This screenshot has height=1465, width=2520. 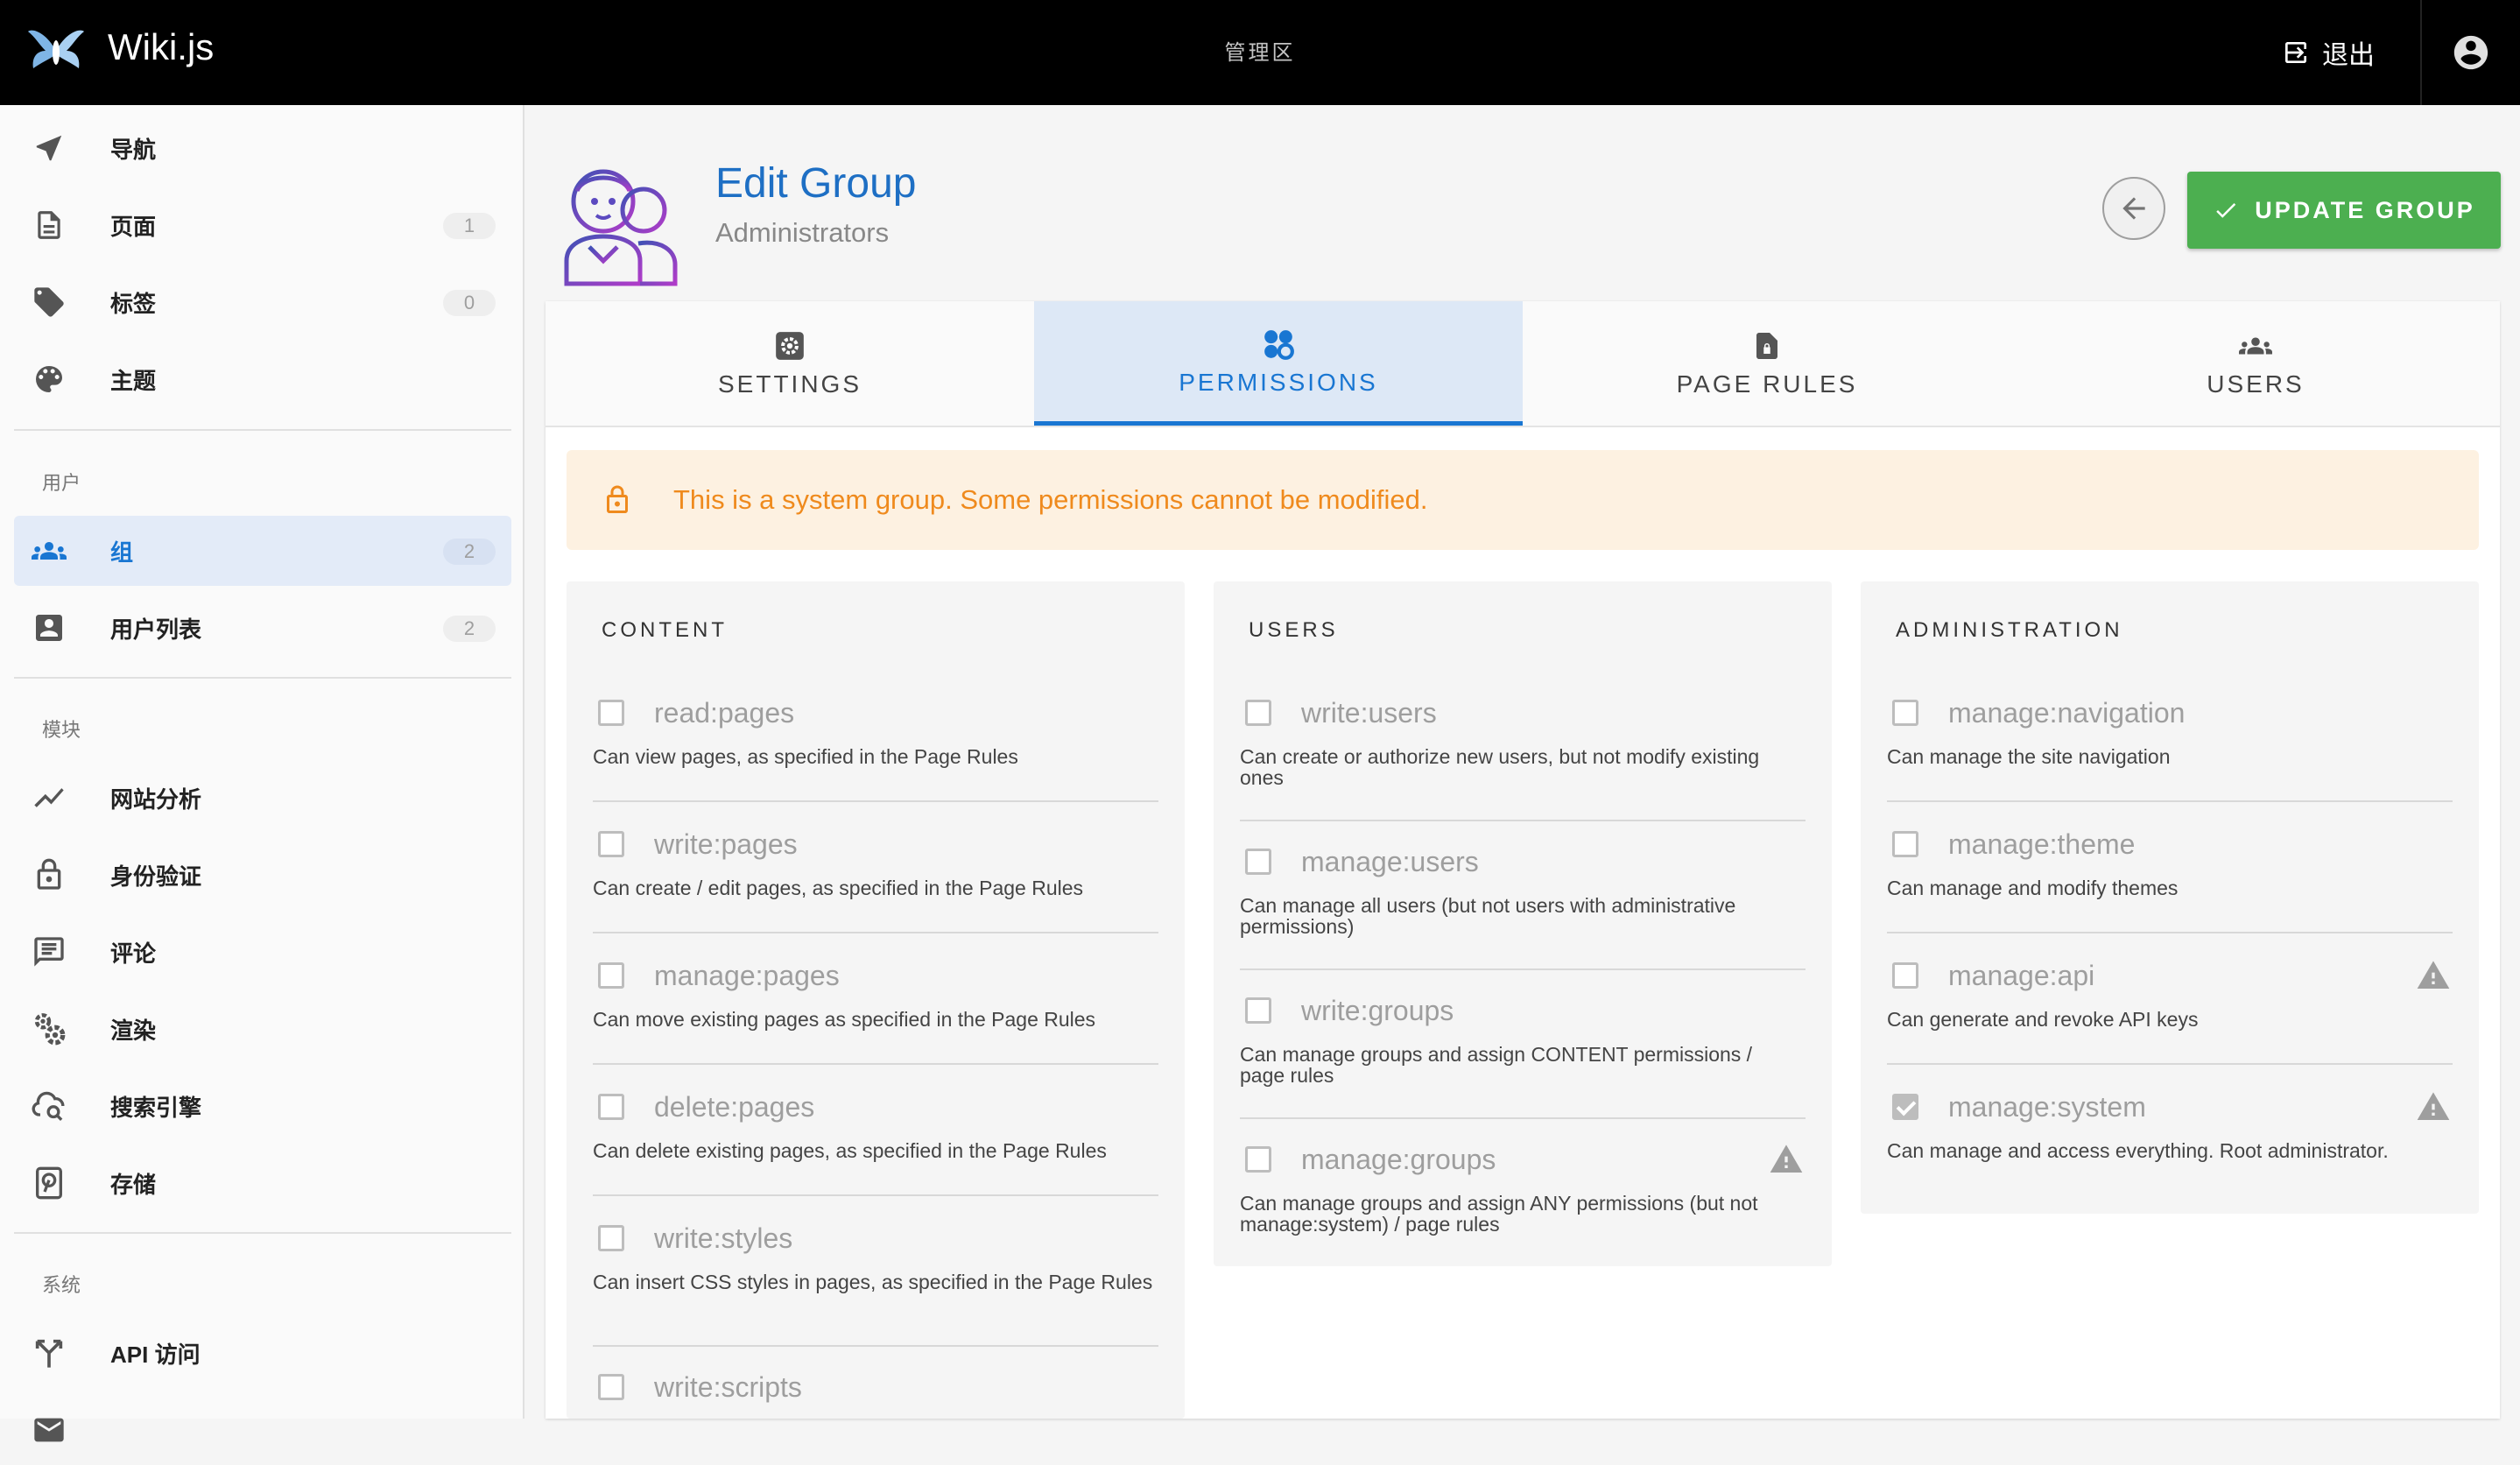 I want to click on sidebar-item-groups: 组 2, so click(x=262, y=551).